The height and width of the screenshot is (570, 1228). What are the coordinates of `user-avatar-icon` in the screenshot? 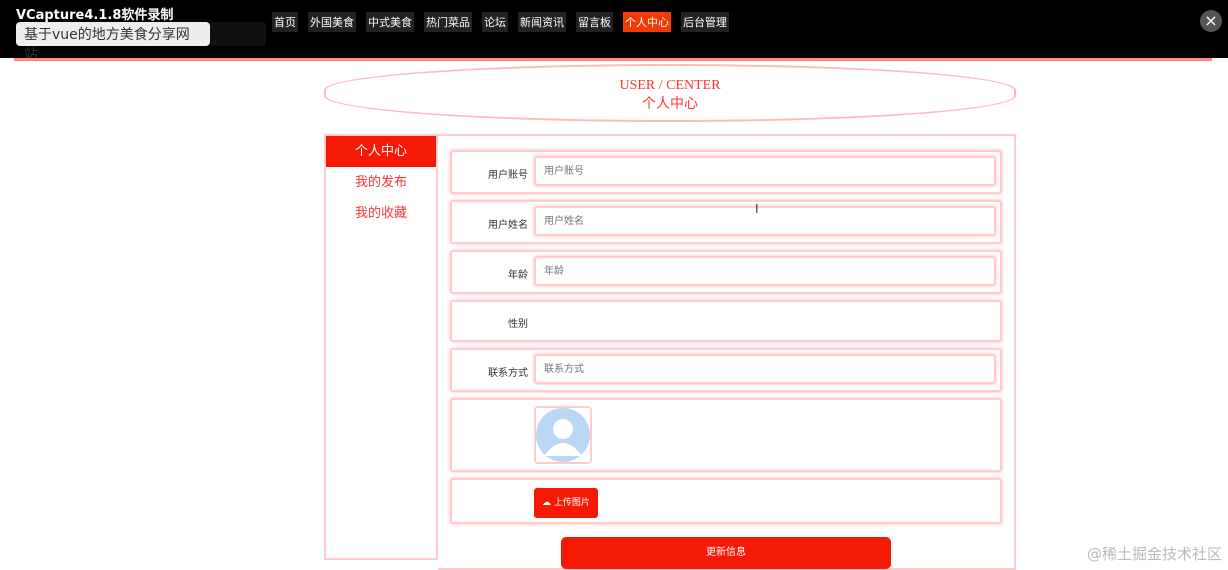 It's located at (563, 435).